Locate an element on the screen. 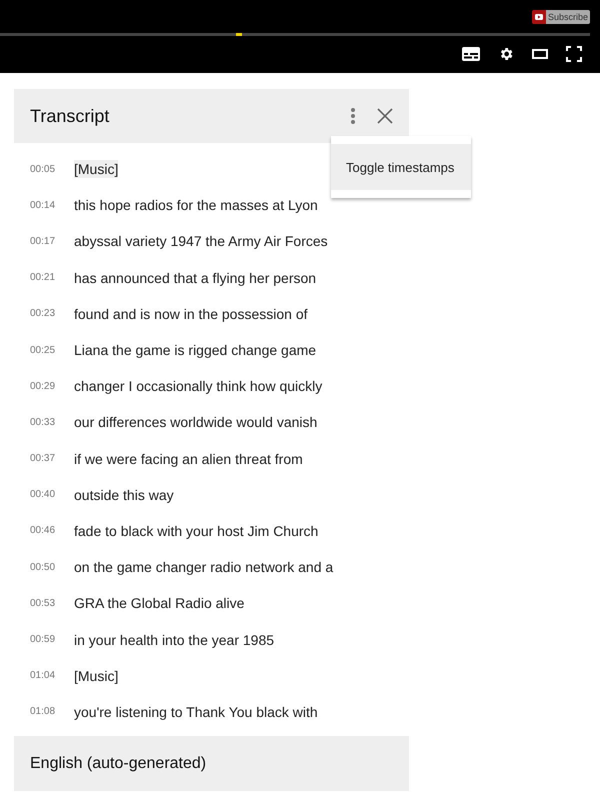  transcript-line: if we were facing an alien threat from is located at coordinates (188, 459).